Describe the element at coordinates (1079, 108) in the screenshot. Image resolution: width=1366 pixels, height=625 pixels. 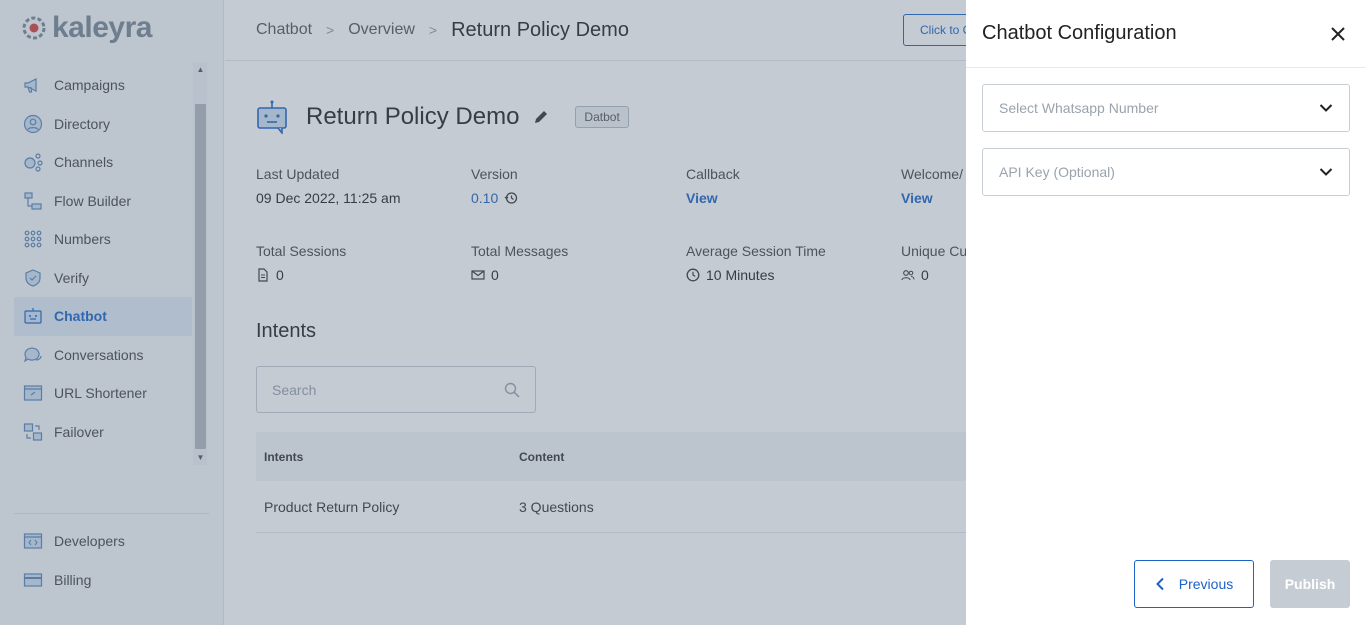
I see `select-placeholder: Select Whatsapp Number` at that location.